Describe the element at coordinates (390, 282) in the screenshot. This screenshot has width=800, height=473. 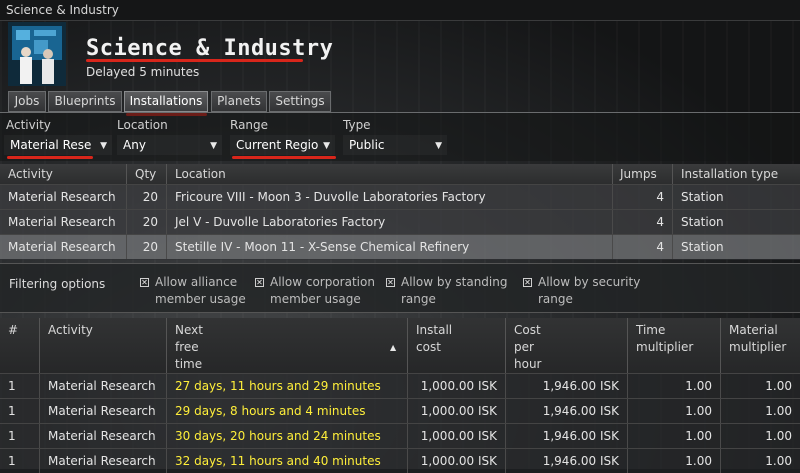
I see `allow-standing-checkbox: ✕` at that location.